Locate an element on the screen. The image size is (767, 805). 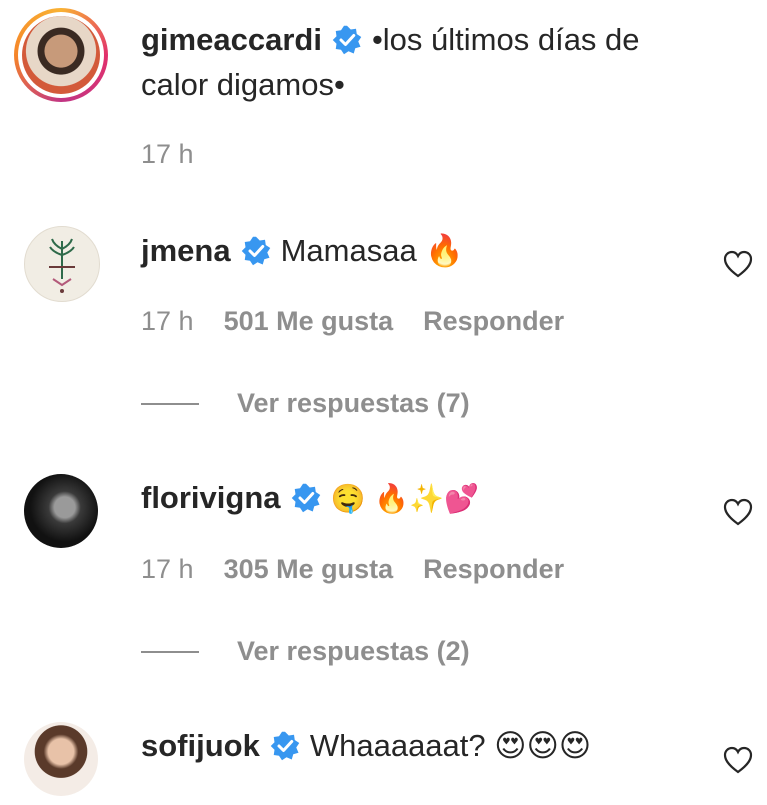
caption-text: •los últimos días de is located at coordinates (505, 39).